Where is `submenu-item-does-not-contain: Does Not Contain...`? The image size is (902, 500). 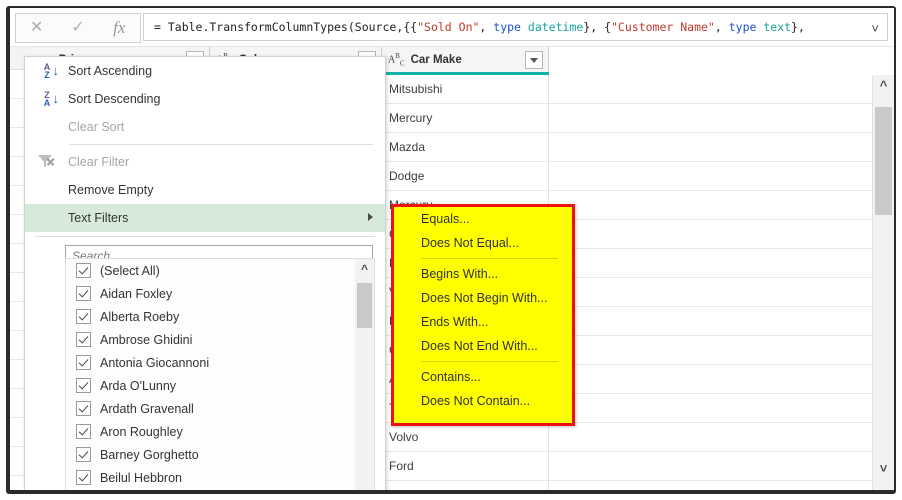
submenu-item-does-not-contain: Does Not Contain... is located at coordinates (483, 401).